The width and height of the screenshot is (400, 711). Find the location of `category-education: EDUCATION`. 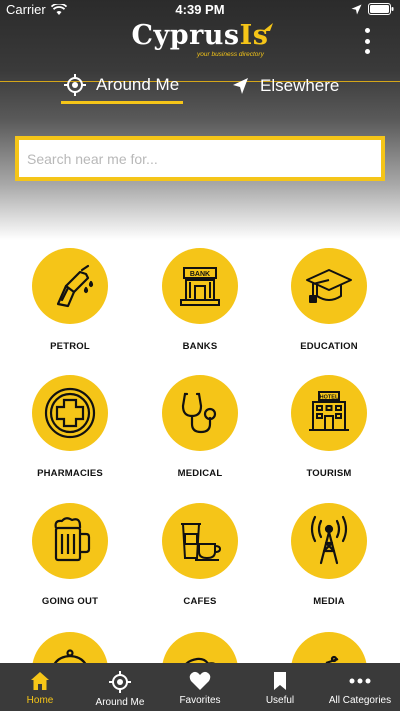

category-education: EDUCATION is located at coordinates (329, 300).